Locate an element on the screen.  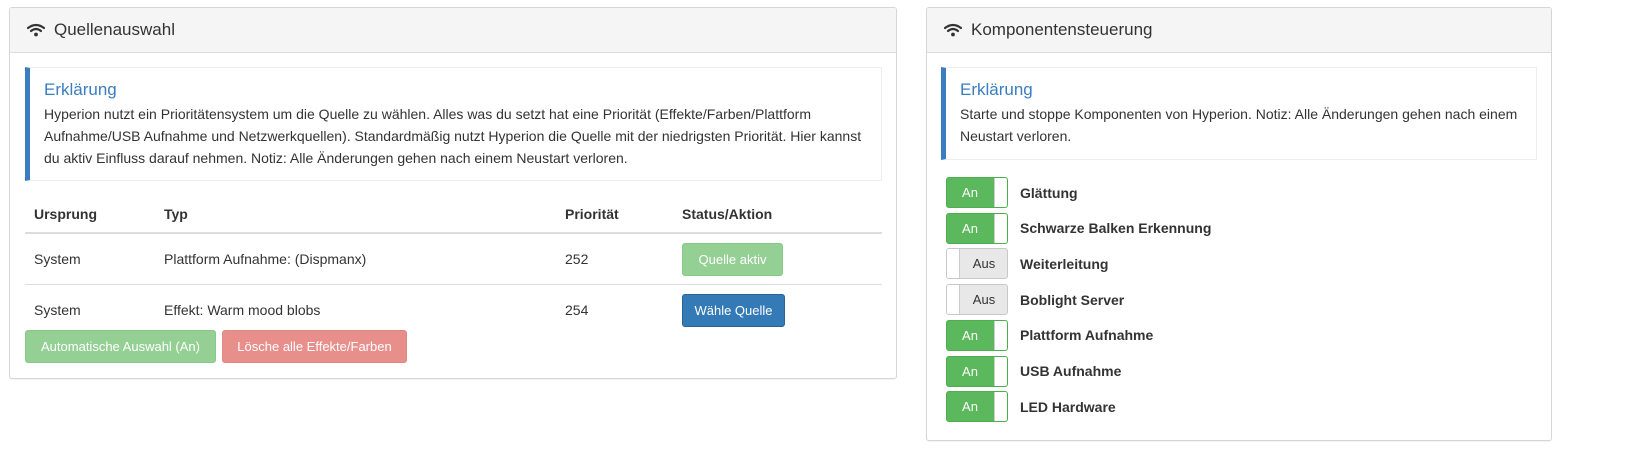
component-row-schwarze-balken-erkennung: An Schwarze Balken Erkennung is located at coordinates (1078, 228).